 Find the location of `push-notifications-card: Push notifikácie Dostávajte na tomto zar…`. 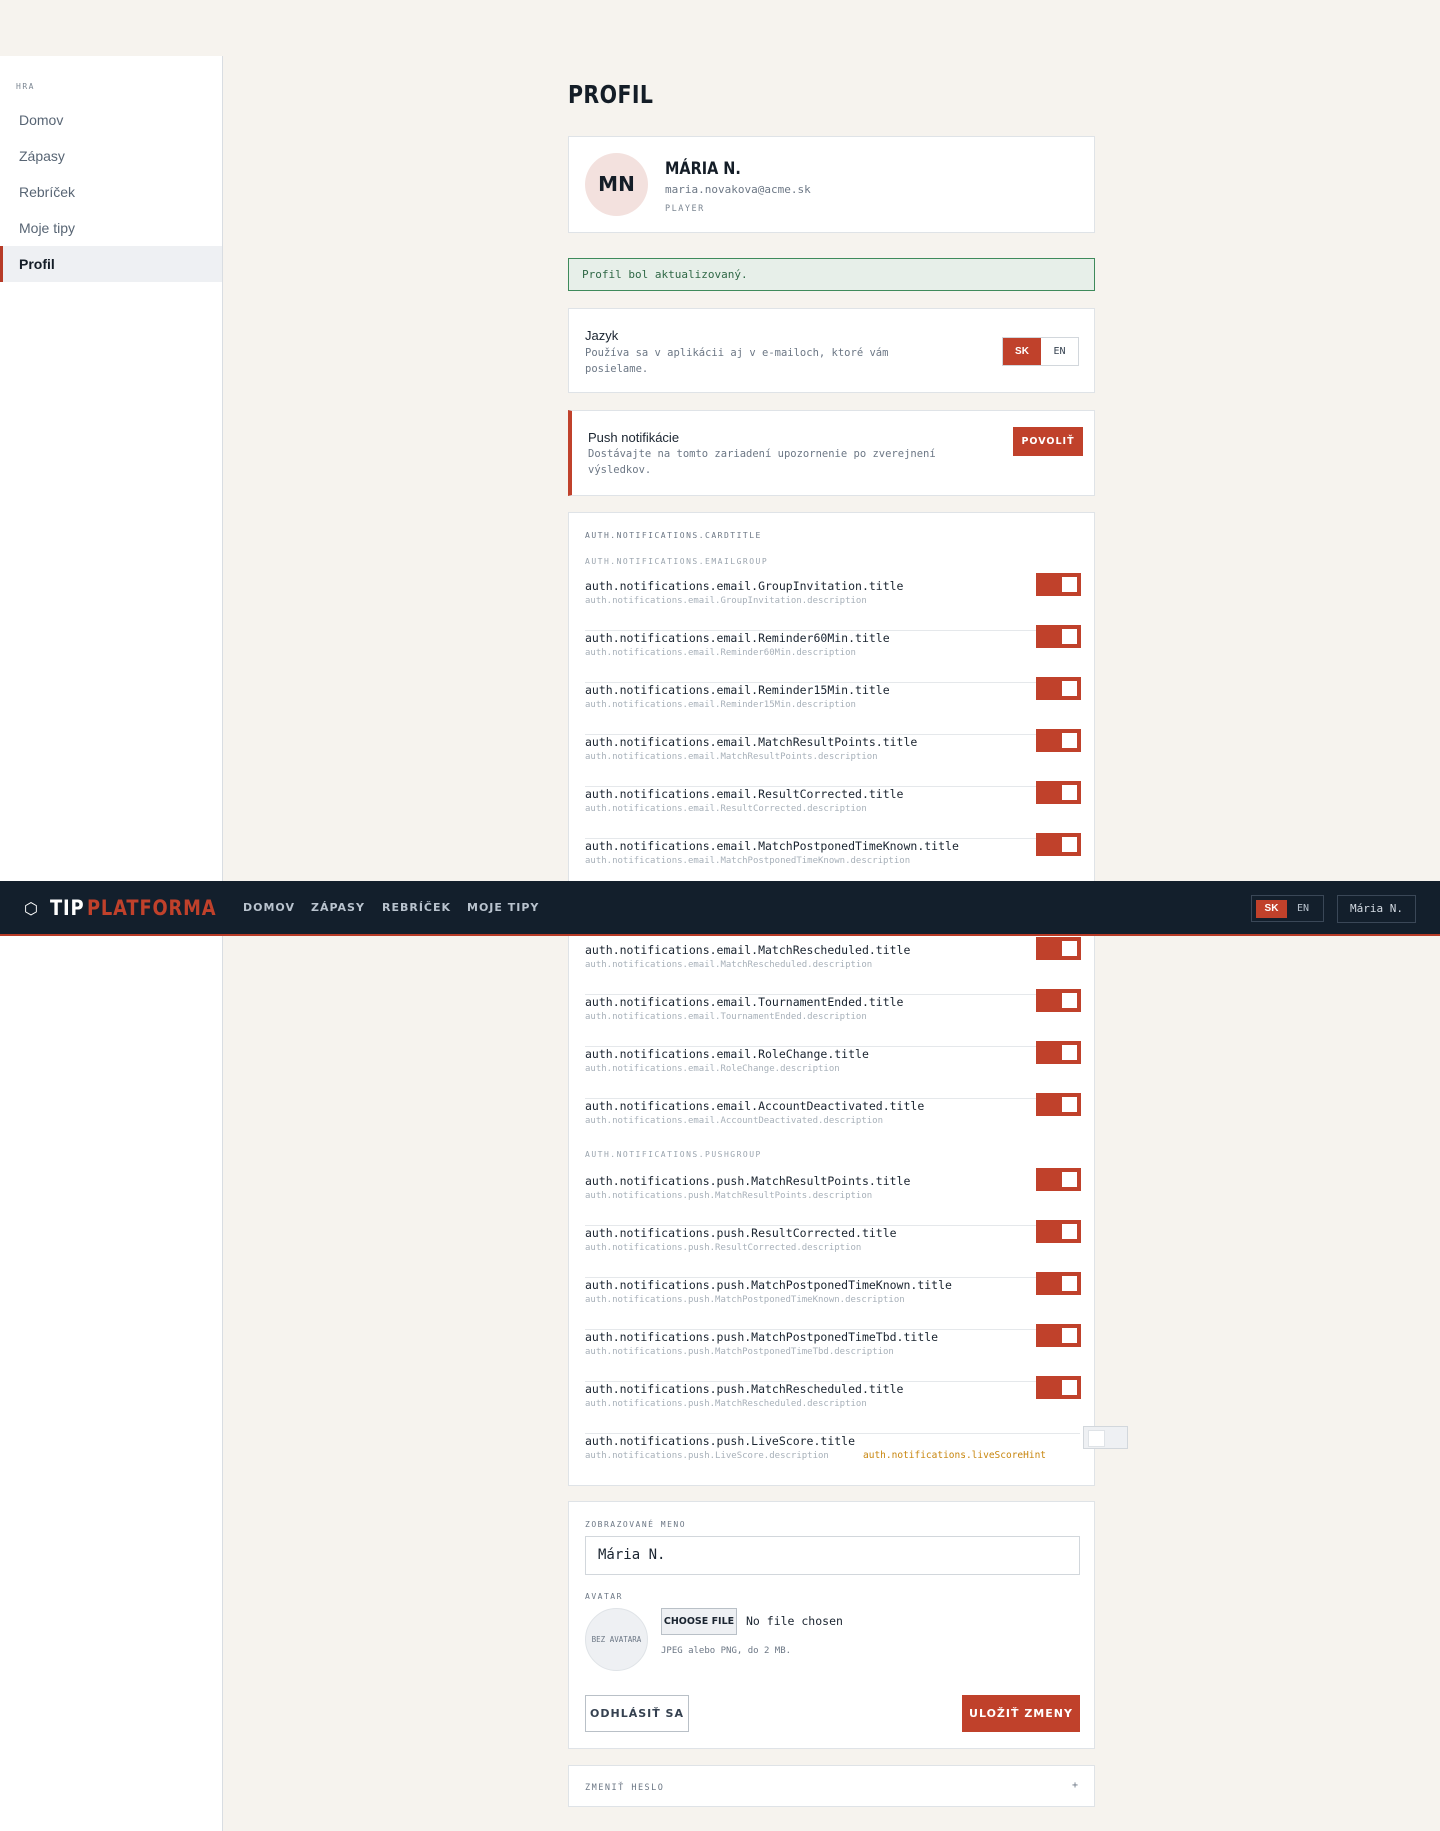

push-notifications-card: Push notifikácie Dostávajte na tomto zar… is located at coordinates (831, 453).